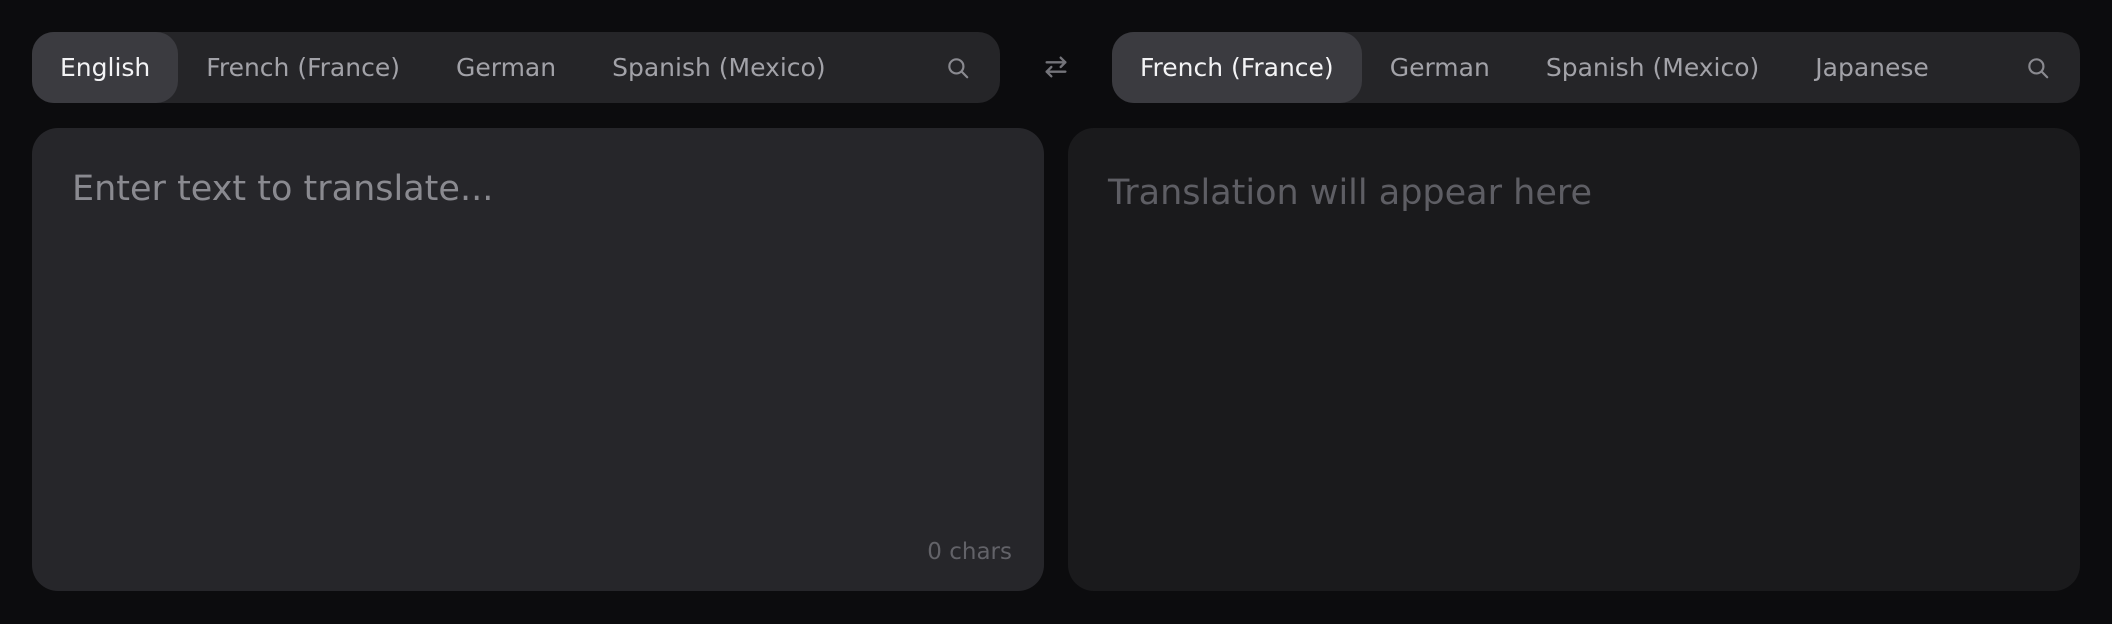 This screenshot has height=624, width=2112. What do you see at coordinates (1440, 67) in the screenshot?
I see `target-lang-tab-german: German` at bounding box center [1440, 67].